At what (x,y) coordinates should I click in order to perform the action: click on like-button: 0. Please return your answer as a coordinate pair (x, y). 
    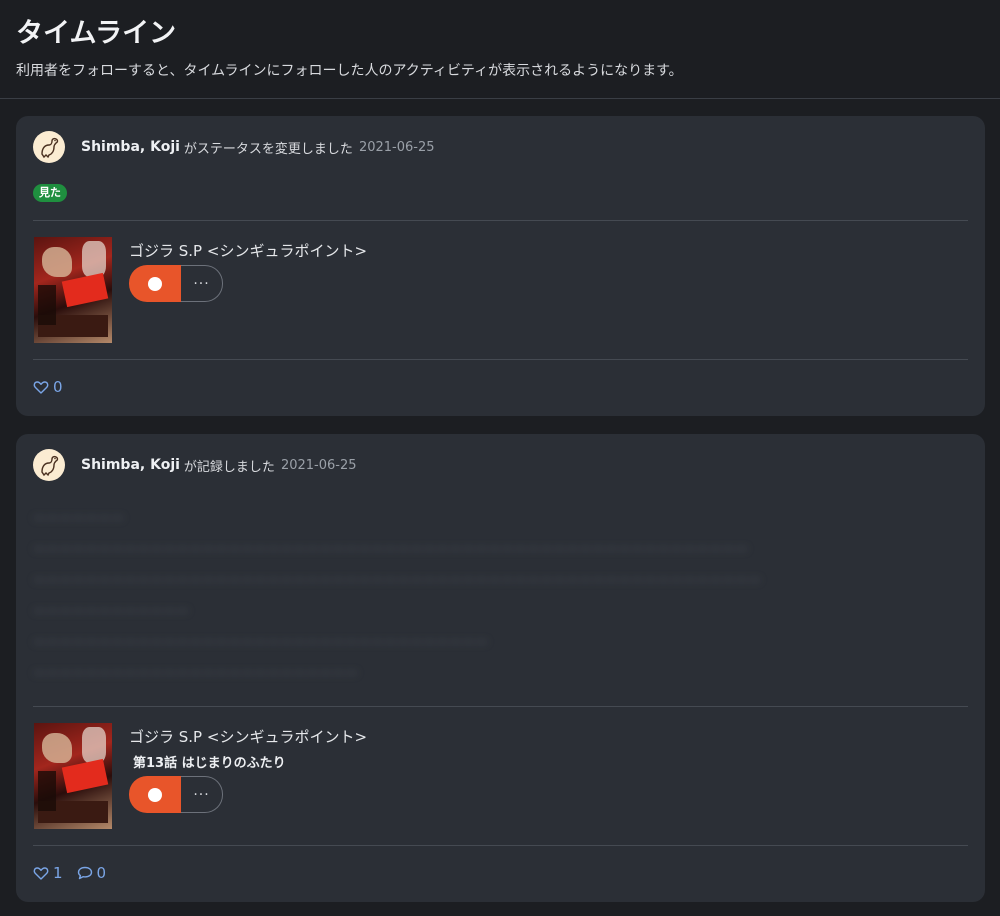
    Looking at the image, I should click on (48, 387).